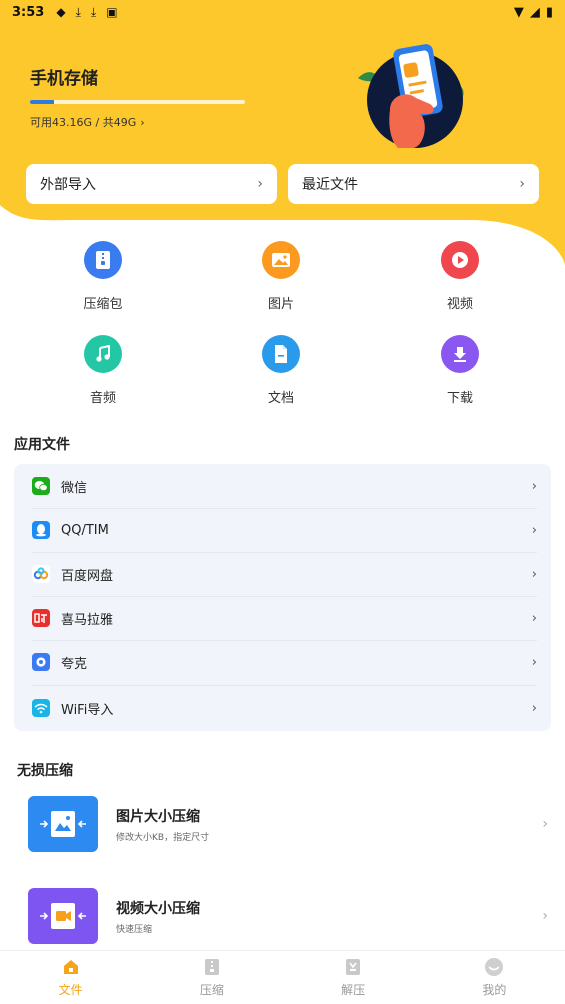  What do you see at coordinates (102, 398) in the screenshot?
I see `category-label: 音频` at bounding box center [102, 398].